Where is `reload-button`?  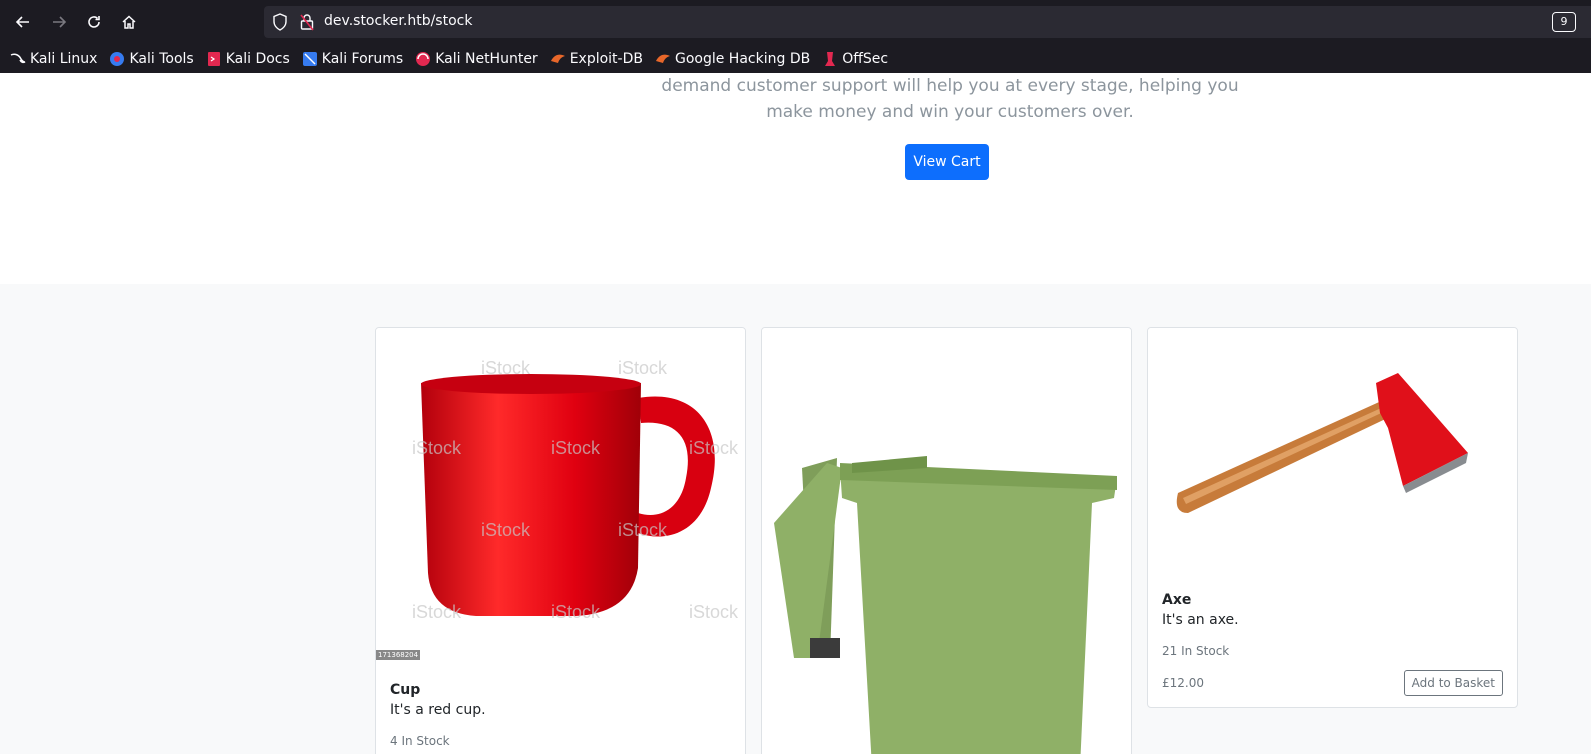 reload-button is located at coordinates (94, 22).